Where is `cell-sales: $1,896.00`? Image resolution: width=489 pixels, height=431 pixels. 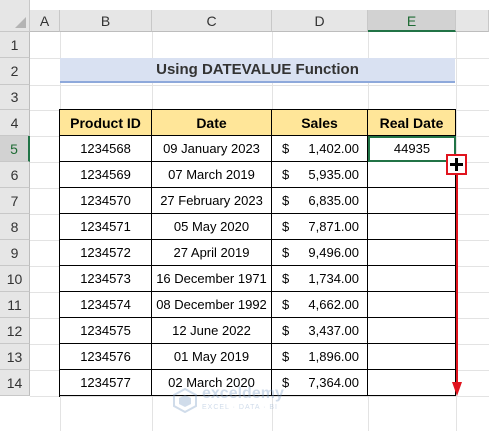 cell-sales: $1,896.00 is located at coordinates (320, 357).